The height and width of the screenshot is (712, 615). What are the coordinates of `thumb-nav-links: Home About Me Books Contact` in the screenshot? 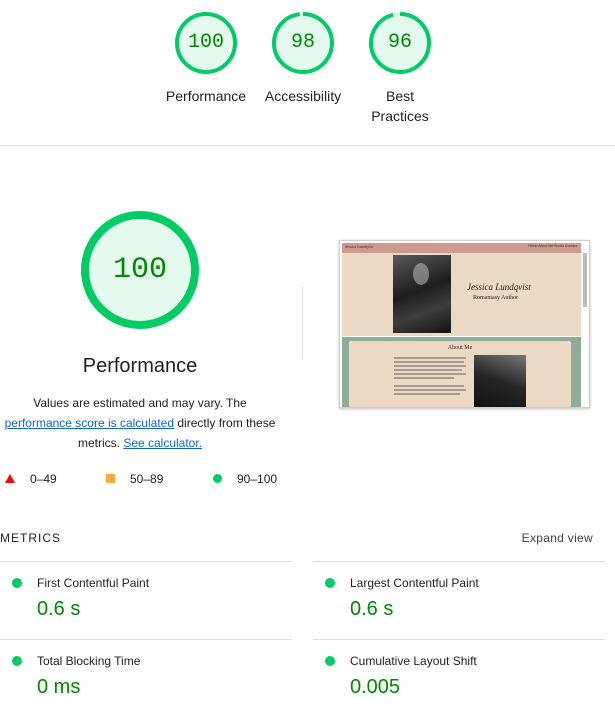 It's located at (552, 246).